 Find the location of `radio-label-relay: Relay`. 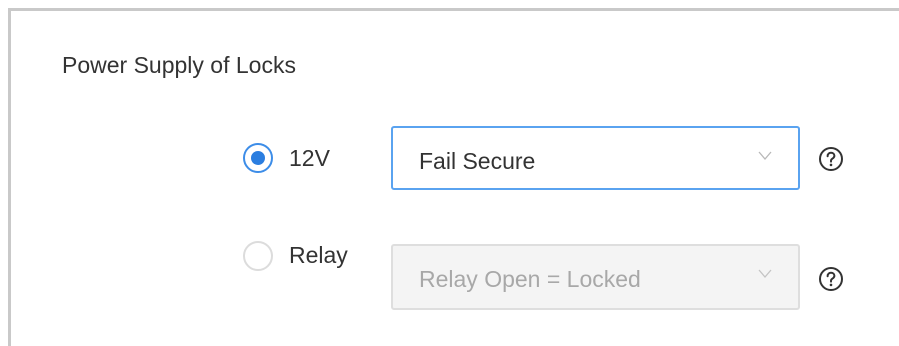

radio-label-relay: Relay is located at coordinates (318, 255).